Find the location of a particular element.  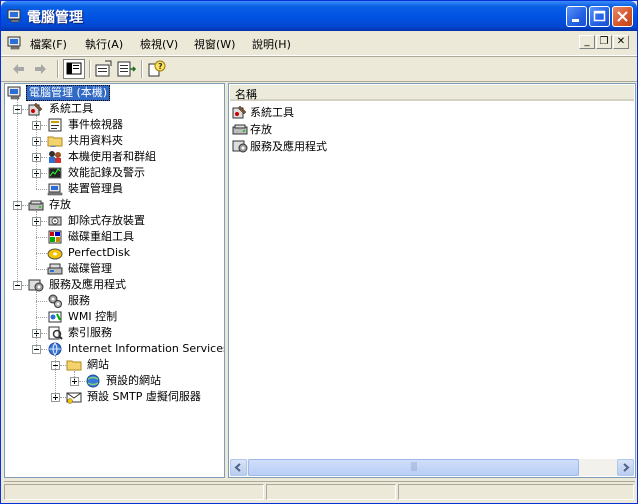

device-manager-icon is located at coordinates (55, 189).